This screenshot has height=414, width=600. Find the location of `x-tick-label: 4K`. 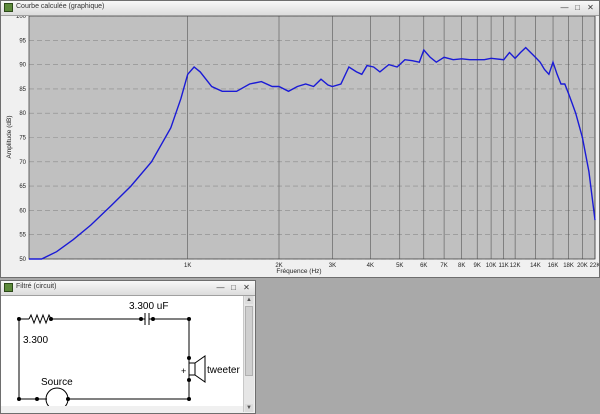

x-tick-label: 4K is located at coordinates (370, 266).